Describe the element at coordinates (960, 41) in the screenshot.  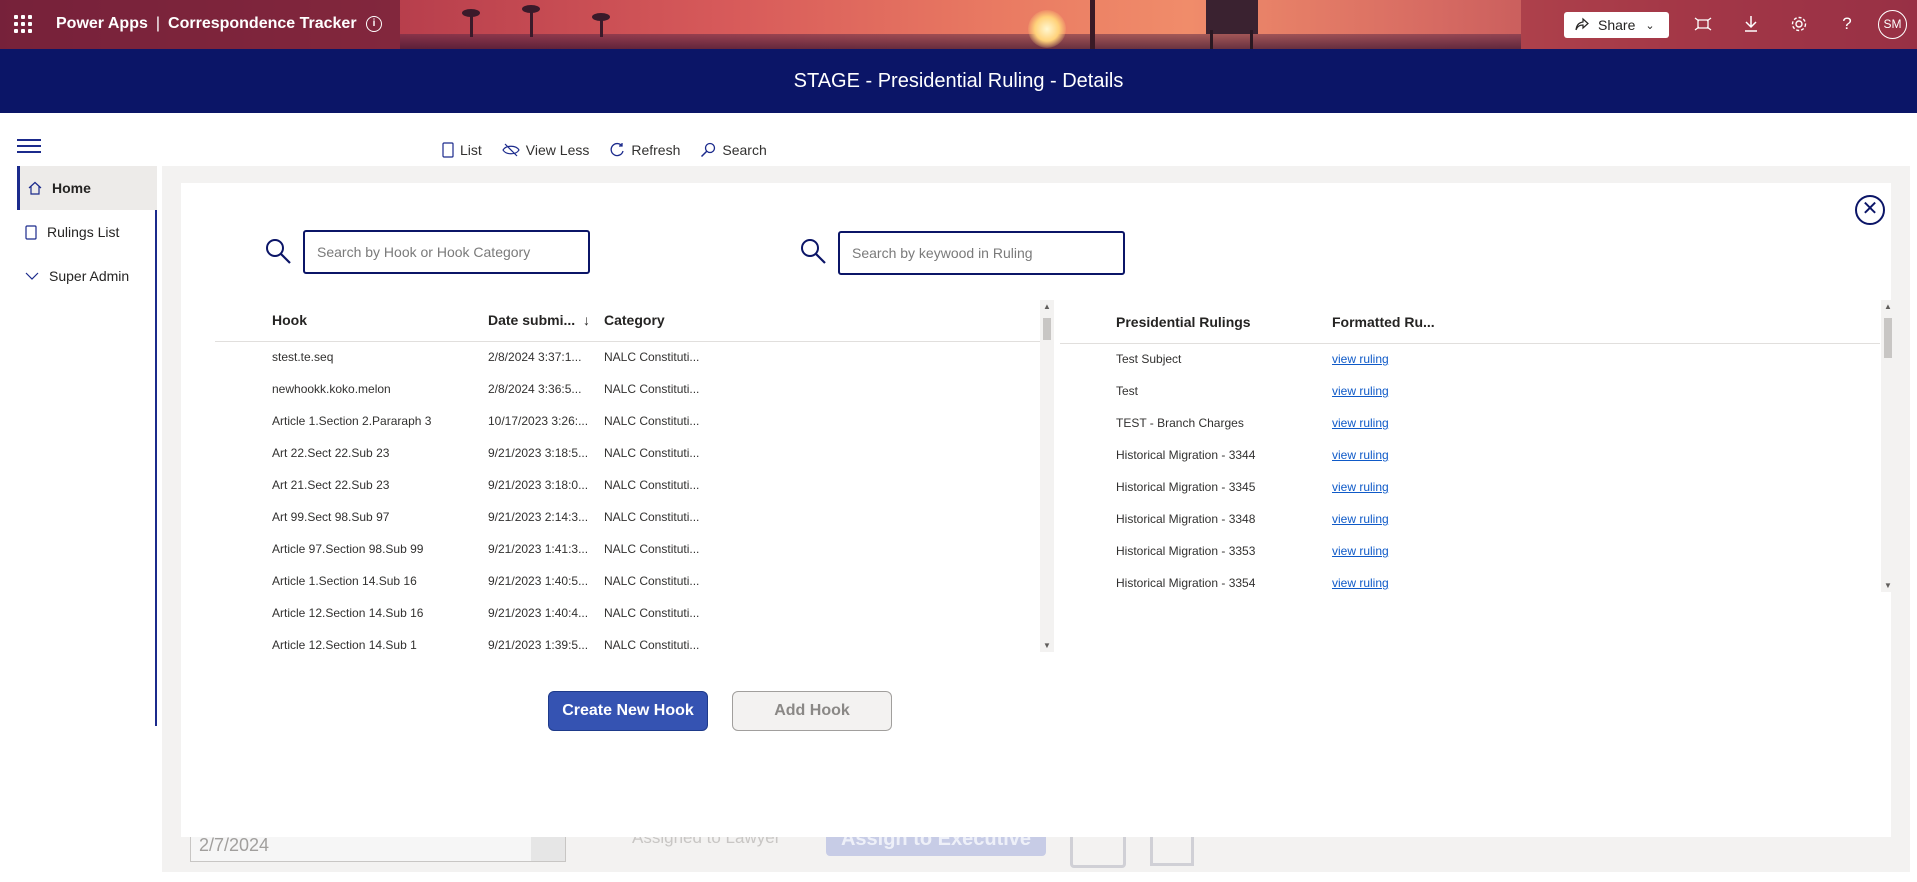
I see `header-background-sea` at that location.